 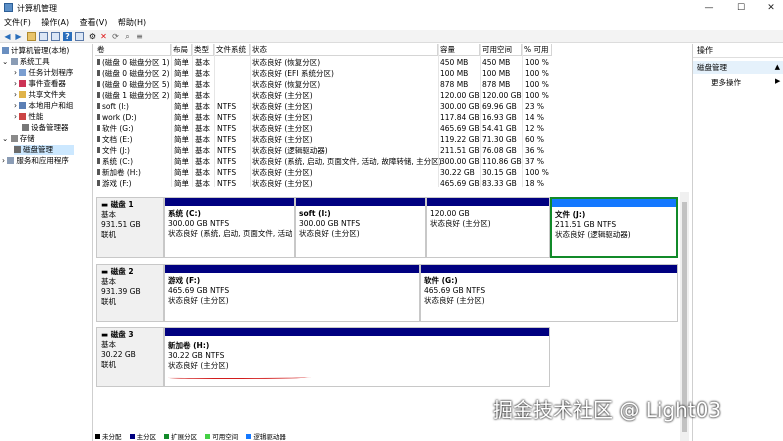 I want to click on help-icon: ?, so click(x=67, y=36).